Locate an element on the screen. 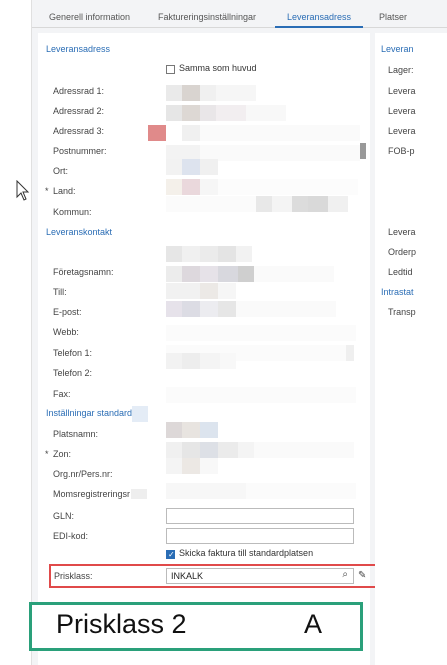 Image resolution: width=447 pixels, height=665 pixels. address-line-2-field is located at coordinates (226, 113).